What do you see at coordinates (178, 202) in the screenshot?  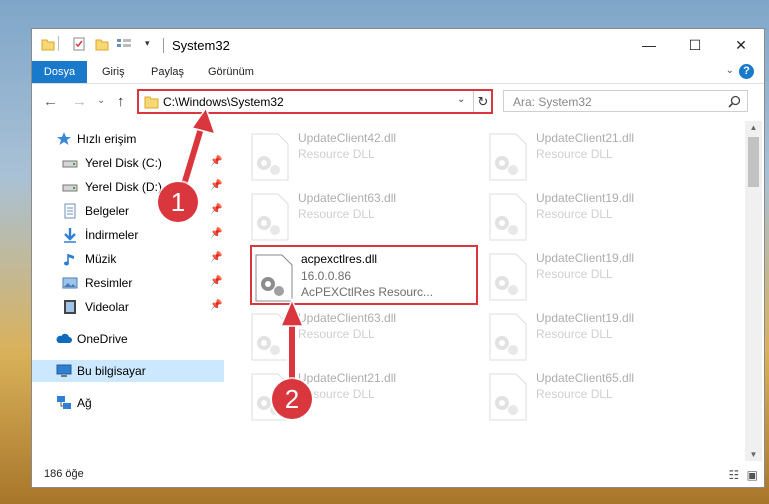 I see `step-1-badge: 1` at bounding box center [178, 202].